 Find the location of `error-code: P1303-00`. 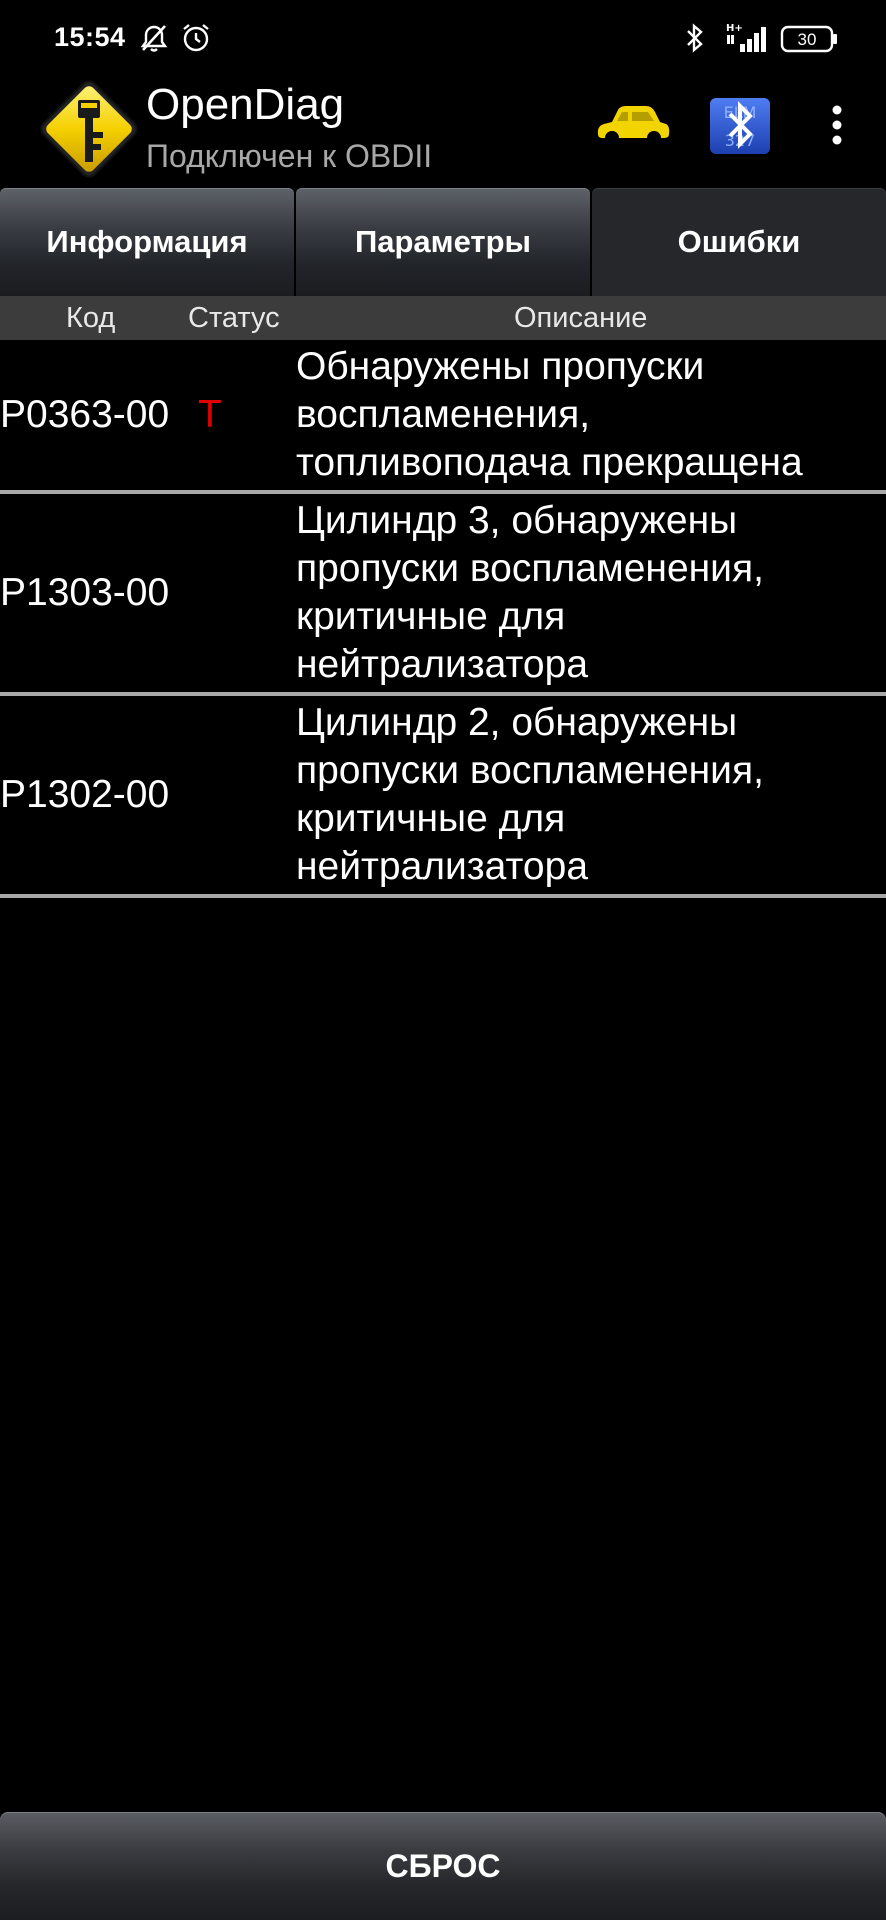

error-code: P1303-00 is located at coordinates (85, 592).